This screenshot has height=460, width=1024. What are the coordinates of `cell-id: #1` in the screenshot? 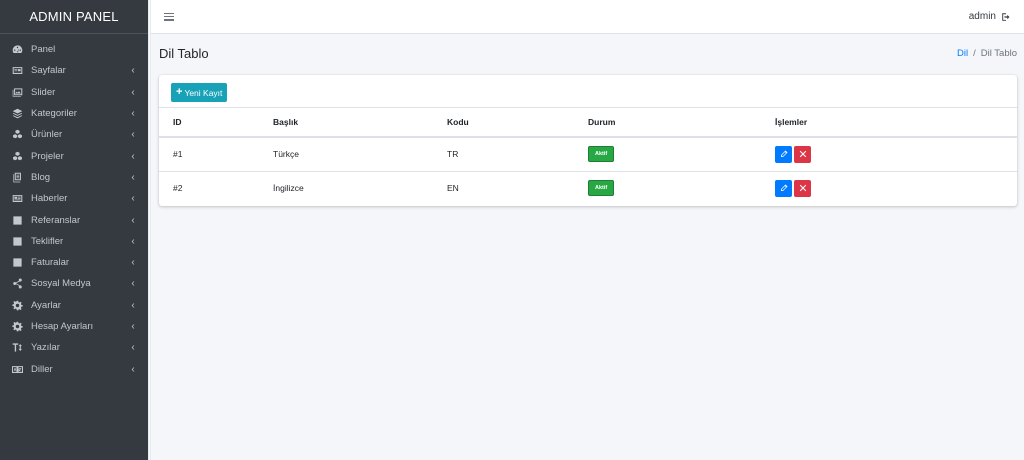 It's located at (216, 154).